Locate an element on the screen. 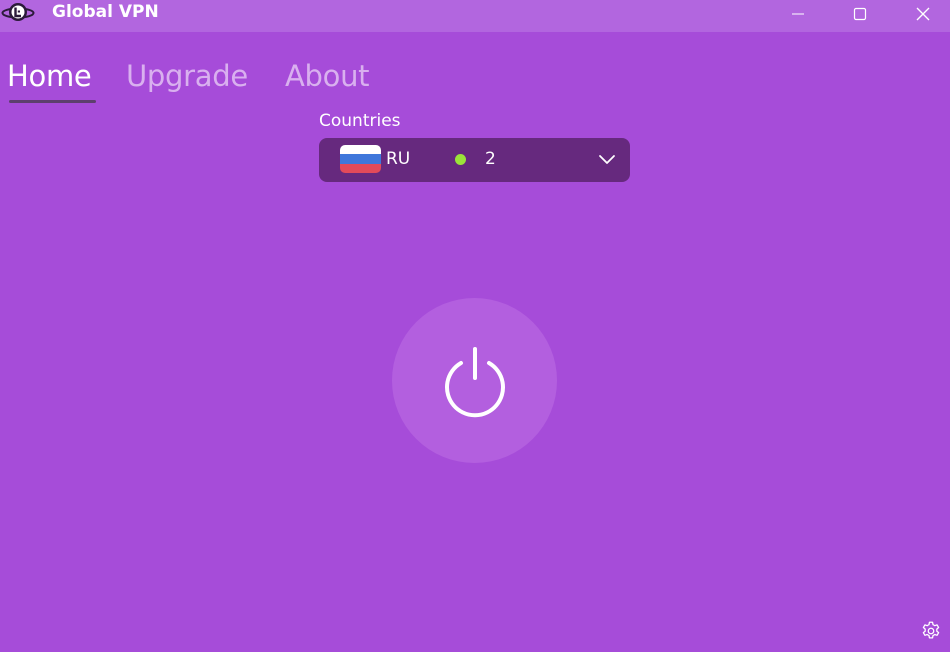 The width and height of the screenshot is (950, 652). gear-icon is located at coordinates (931, 631).